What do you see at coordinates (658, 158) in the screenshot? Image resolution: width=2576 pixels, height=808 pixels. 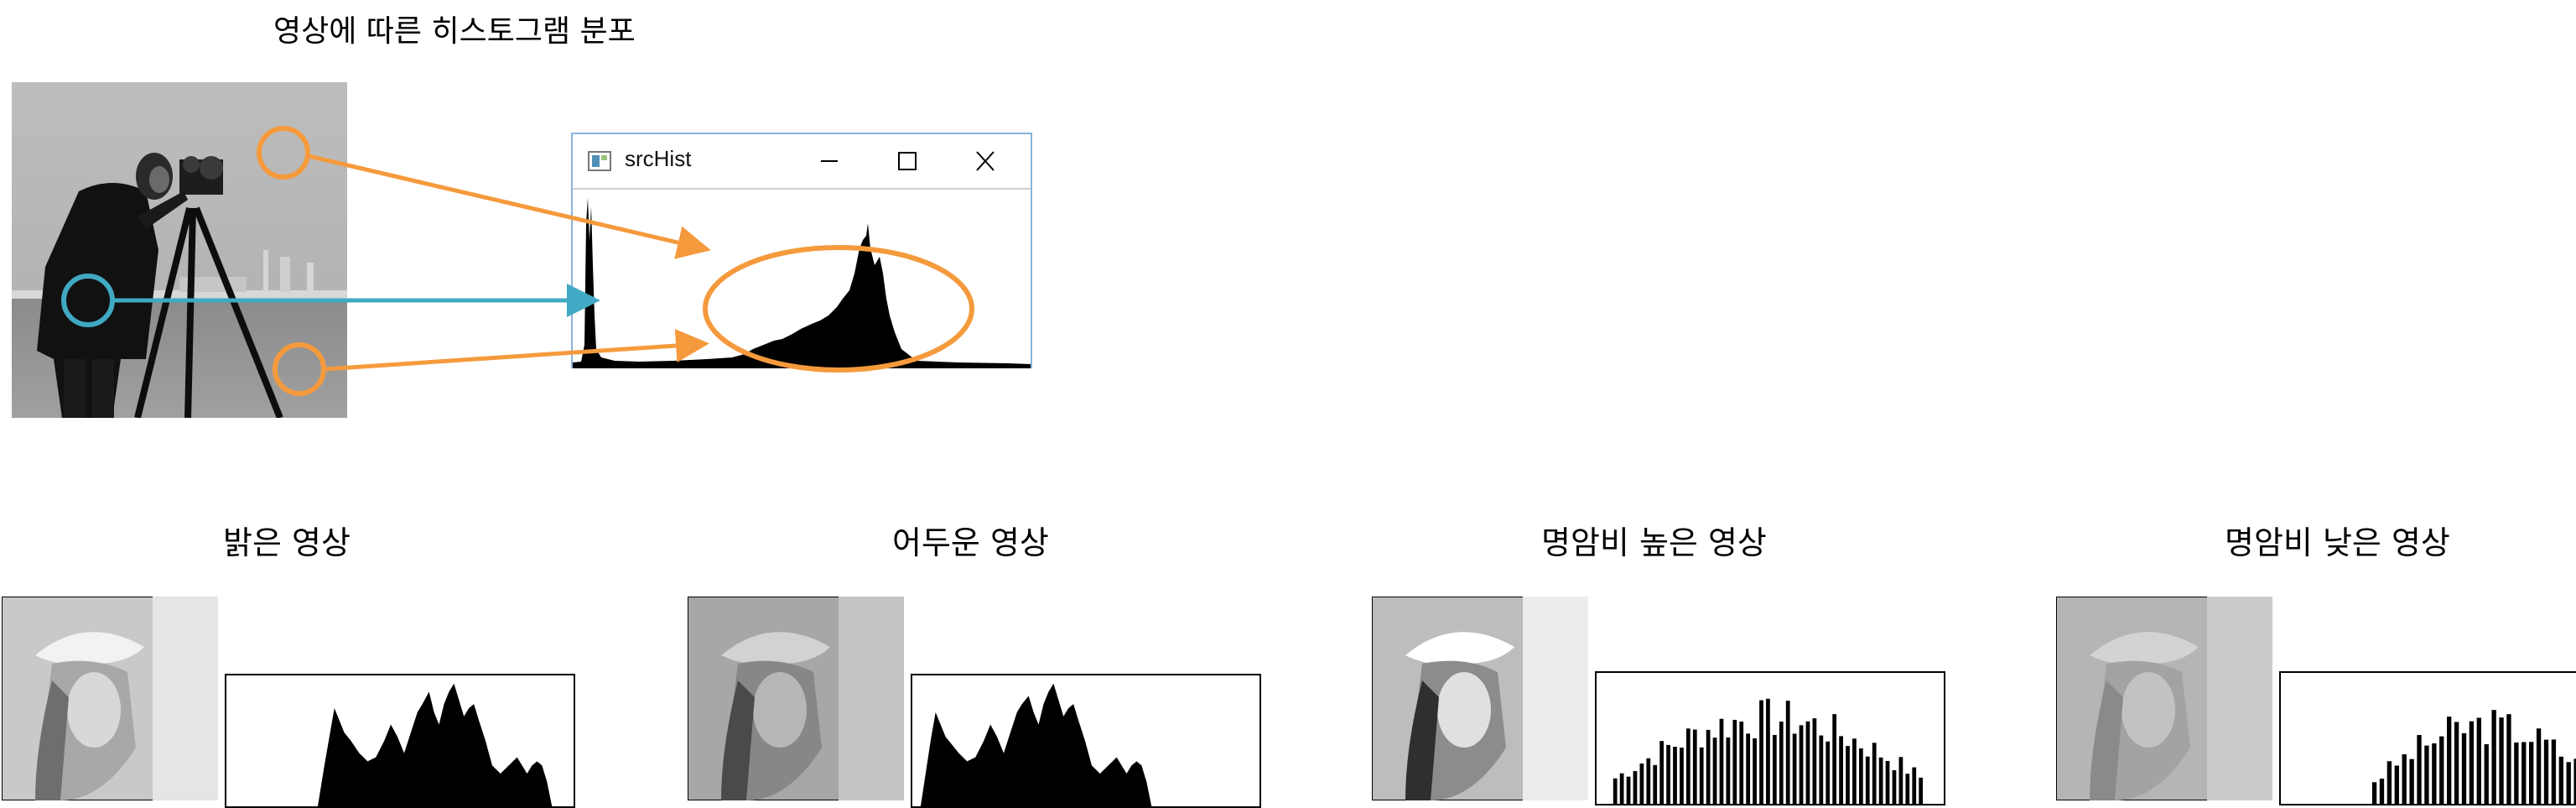 I see `window-title: srcHist` at bounding box center [658, 158].